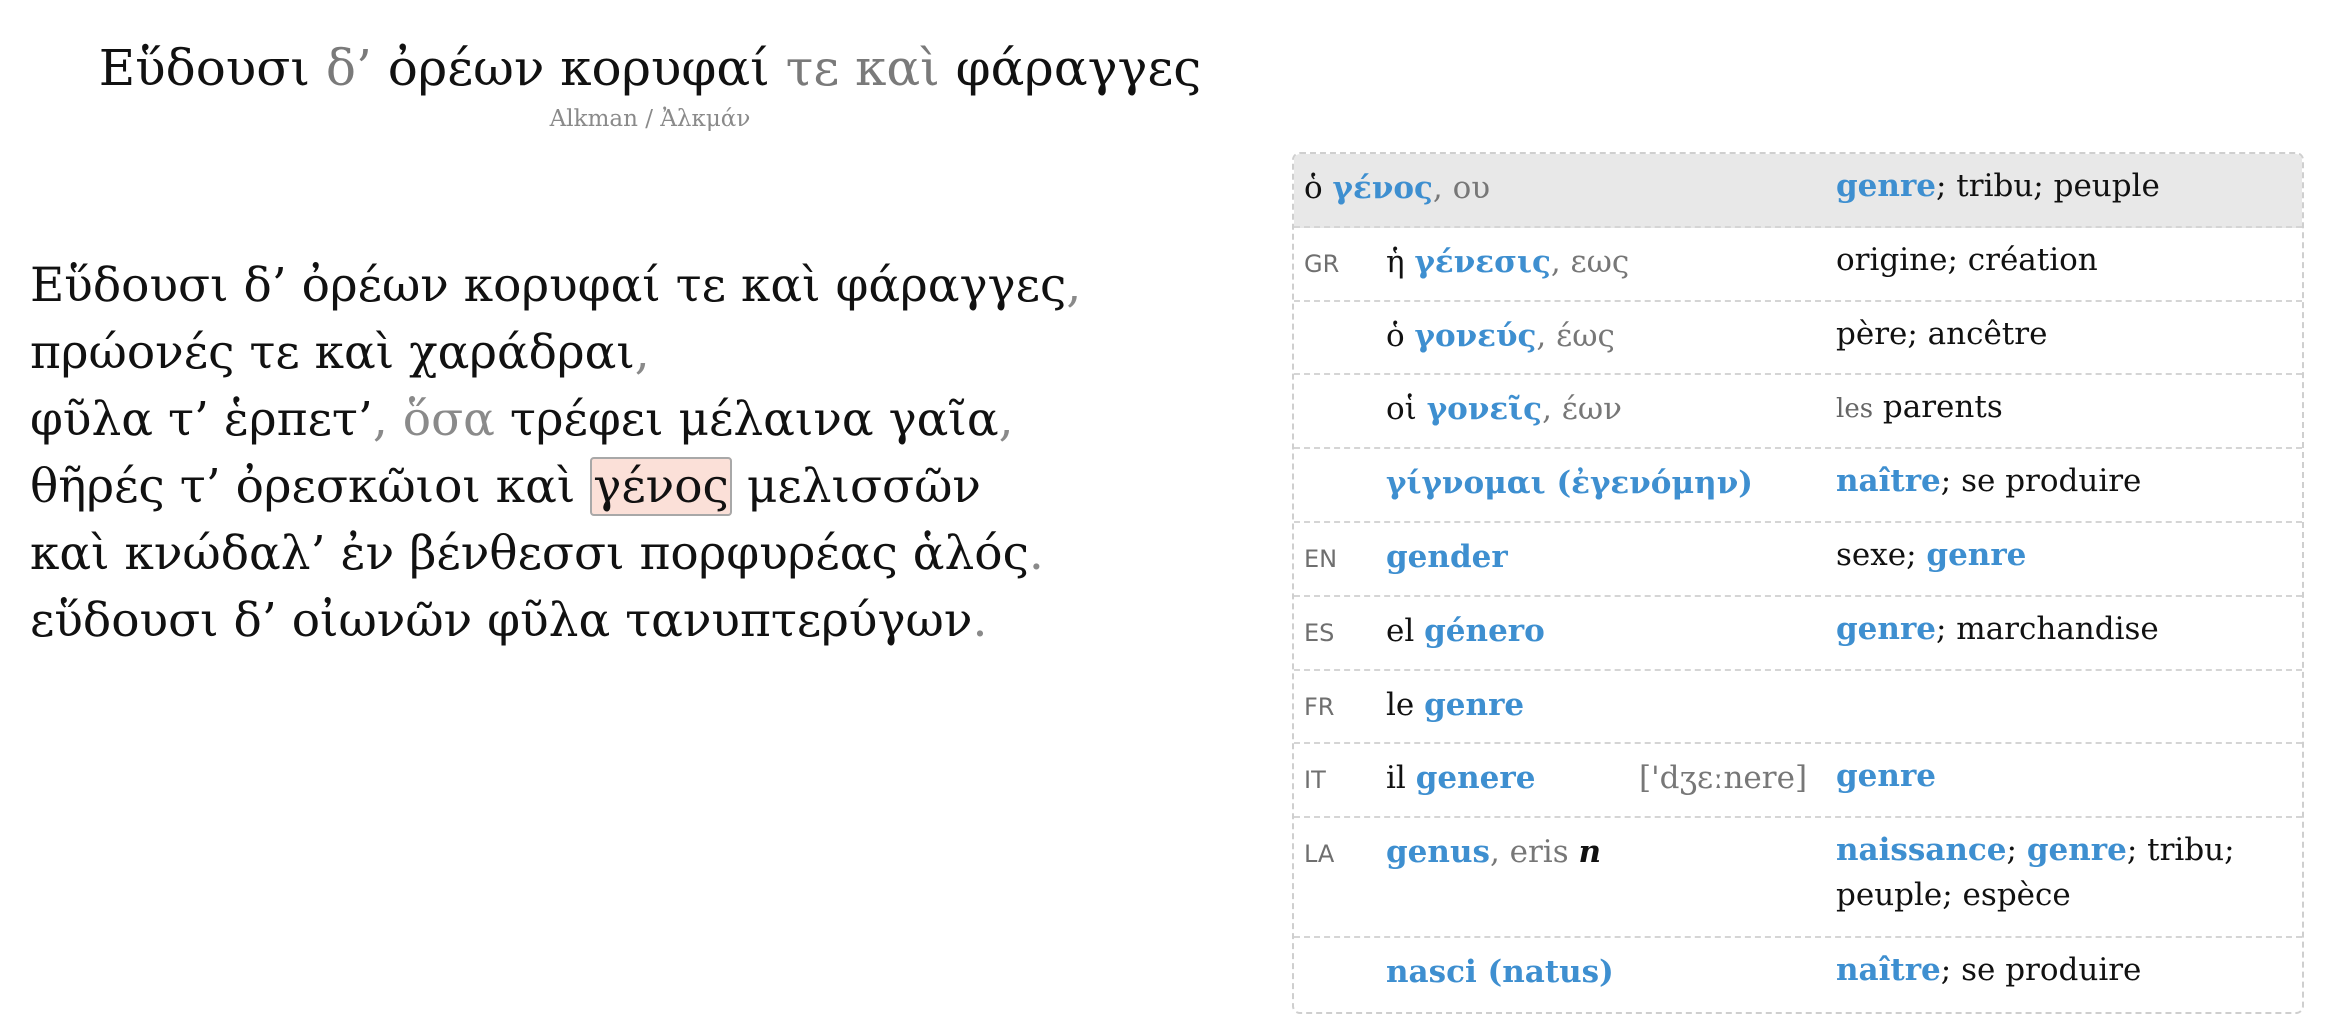 The width and height of the screenshot is (2338, 1026). Describe the element at coordinates (1400, 630) in the screenshot. I see `article: el` at that location.